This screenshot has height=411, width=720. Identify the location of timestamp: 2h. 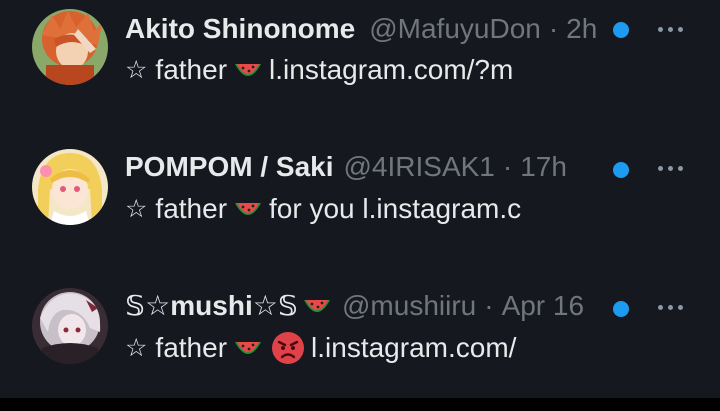
(582, 28).